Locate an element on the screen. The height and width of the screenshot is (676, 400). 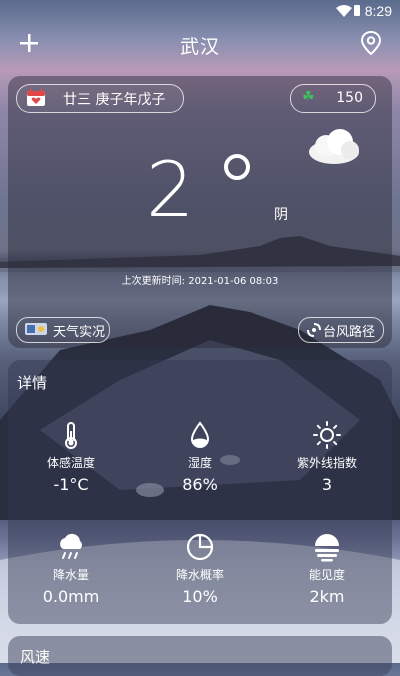
lunar-date-text: 廿三 庚子年戊子 is located at coordinates (114, 100).